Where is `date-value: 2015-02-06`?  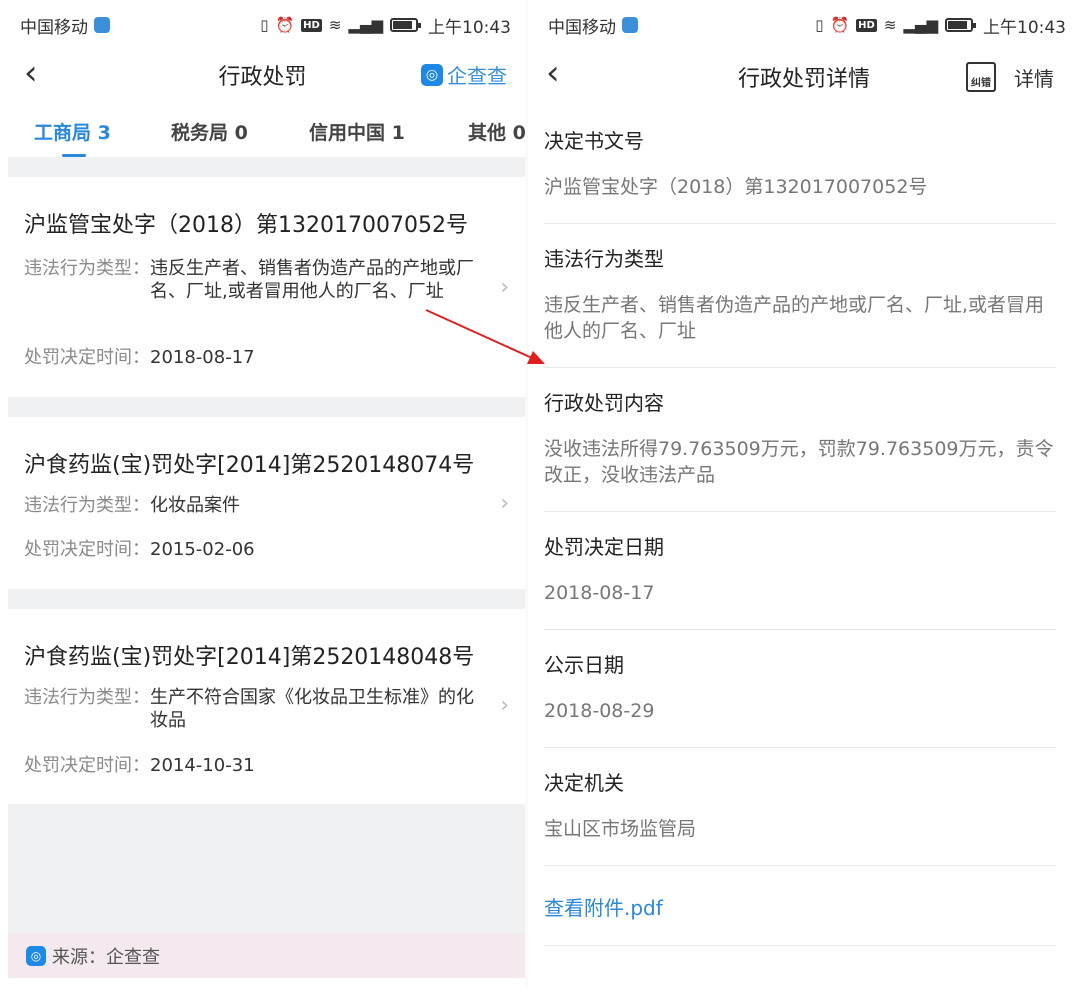
date-value: 2015-02-06 is located at coordinates (202, 549).